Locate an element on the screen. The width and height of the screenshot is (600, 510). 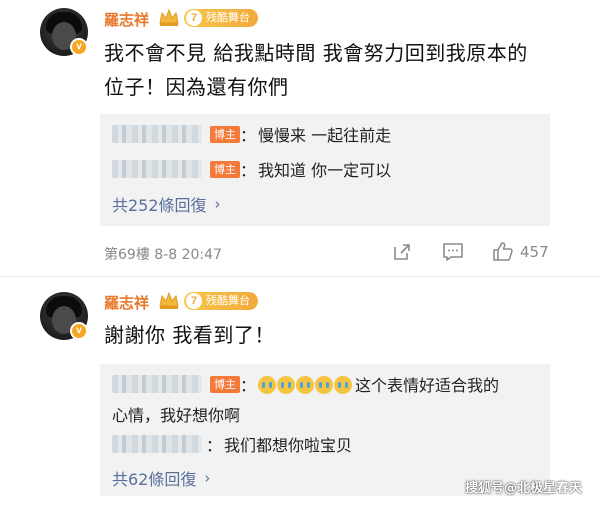
reply-text: 我们都想你啦宝贝 is located at coordinates (288, 445).